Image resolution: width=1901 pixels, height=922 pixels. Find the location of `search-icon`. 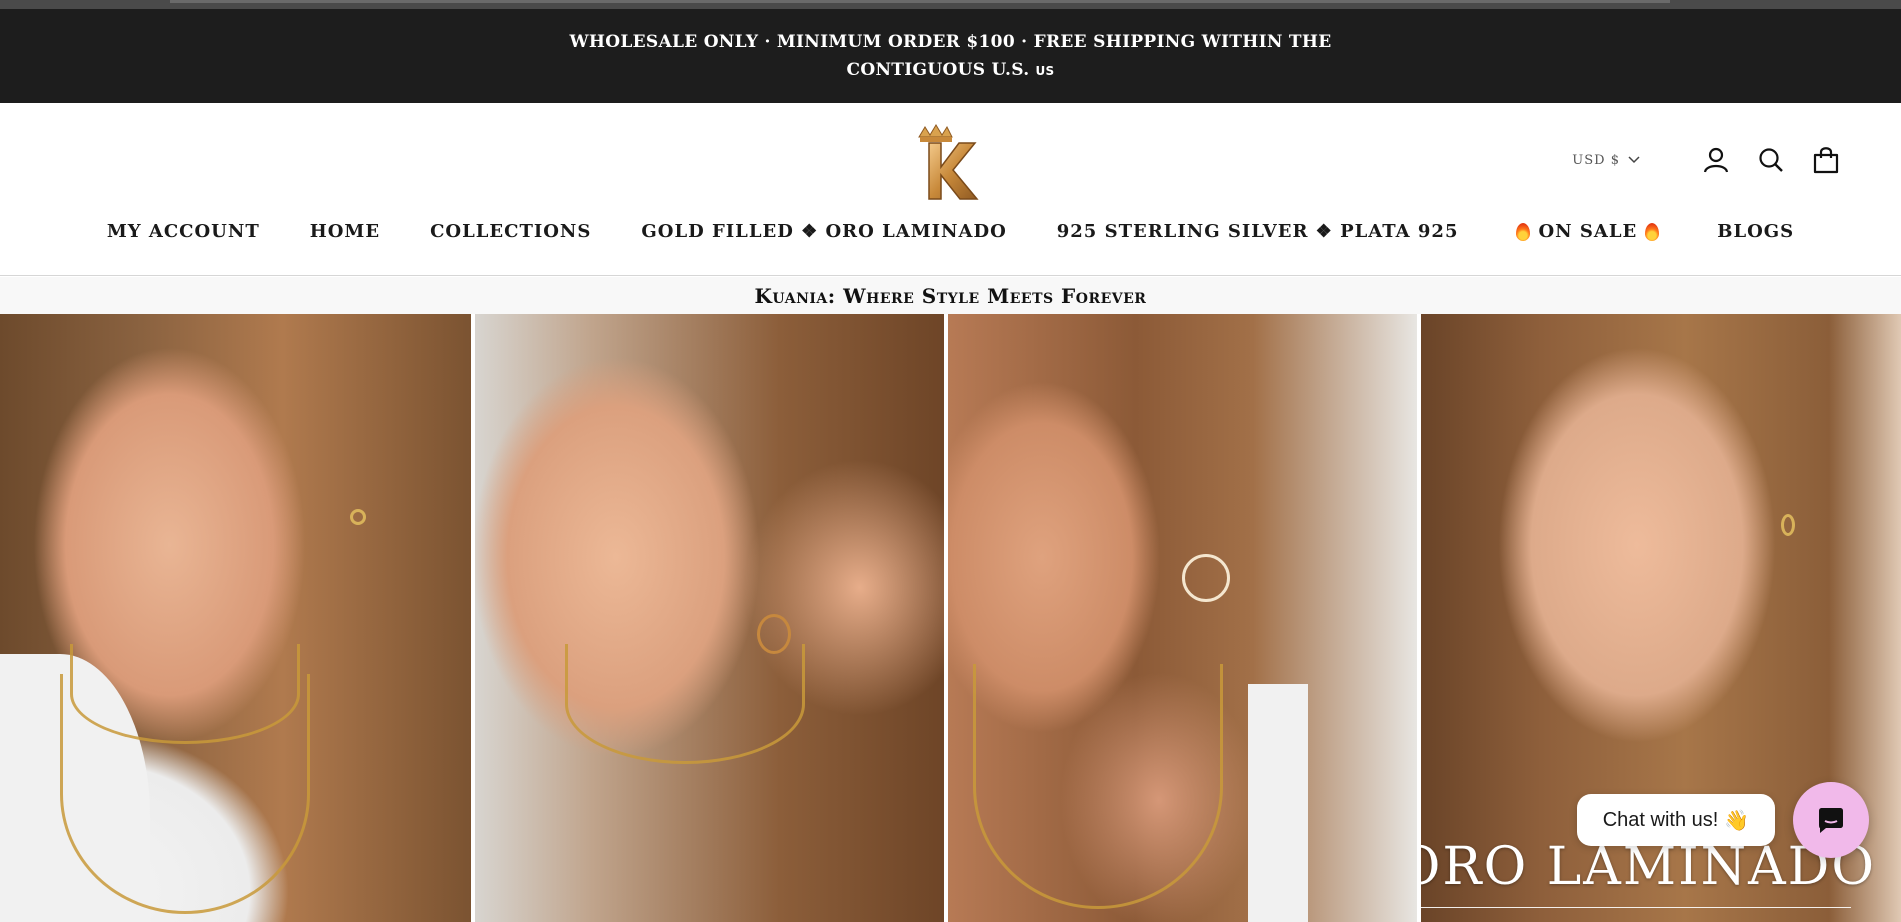

search-icon is located at coordinates (1771, 160).